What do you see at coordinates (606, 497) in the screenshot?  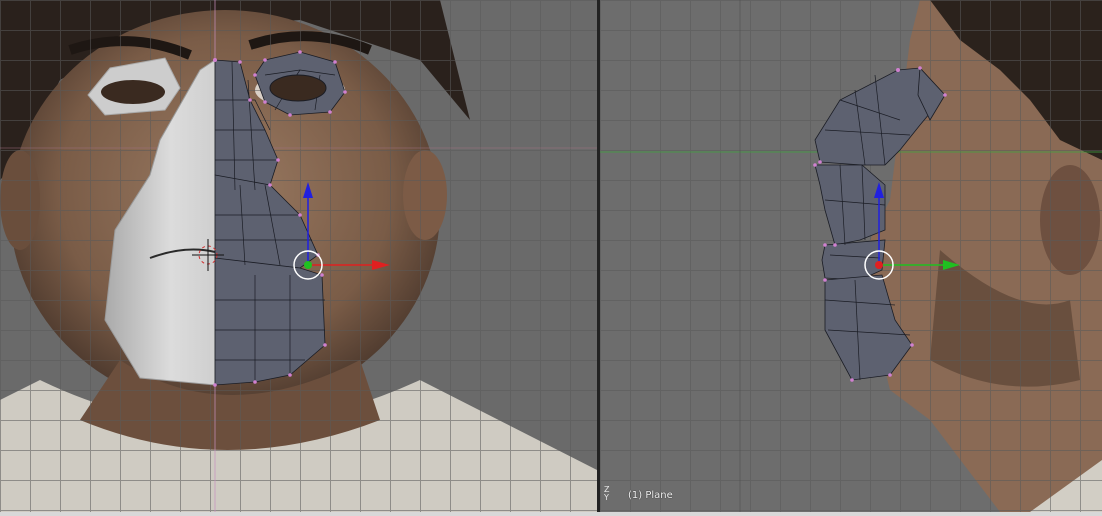 I see `y-axis-label: Y` at bounding box center [606, 497].